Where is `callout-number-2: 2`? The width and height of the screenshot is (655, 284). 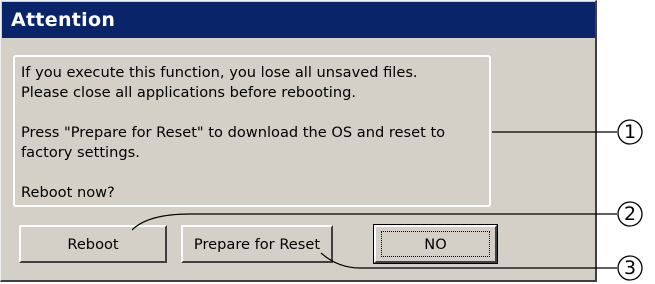
callout-number-2: 2 is located at coordinates (630, 214).